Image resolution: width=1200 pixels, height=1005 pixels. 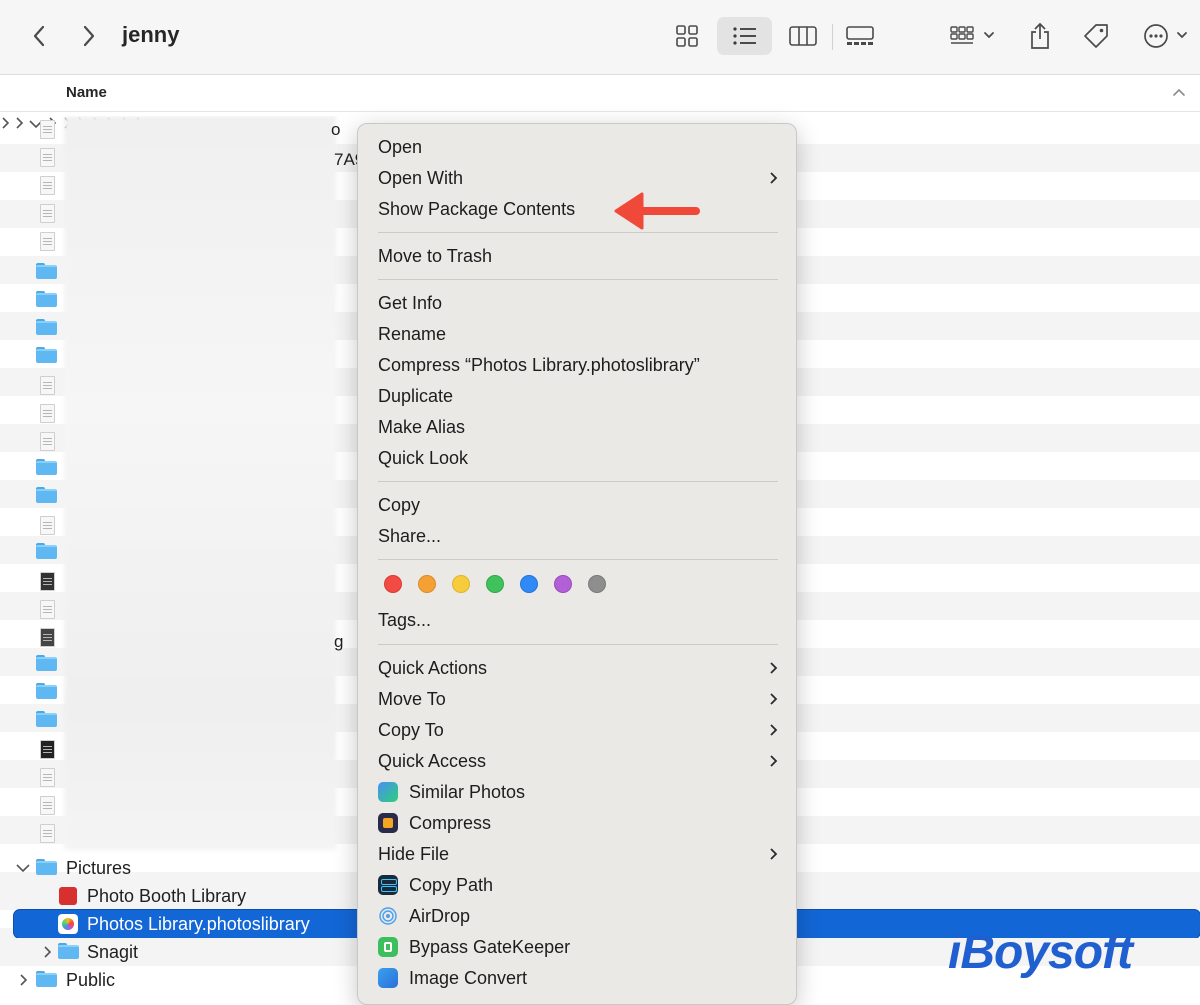 What do you see at coordinates (578, 334) in the screenshot?
I see `menu-item-rename: Rename` at bounding box center [578, 334].